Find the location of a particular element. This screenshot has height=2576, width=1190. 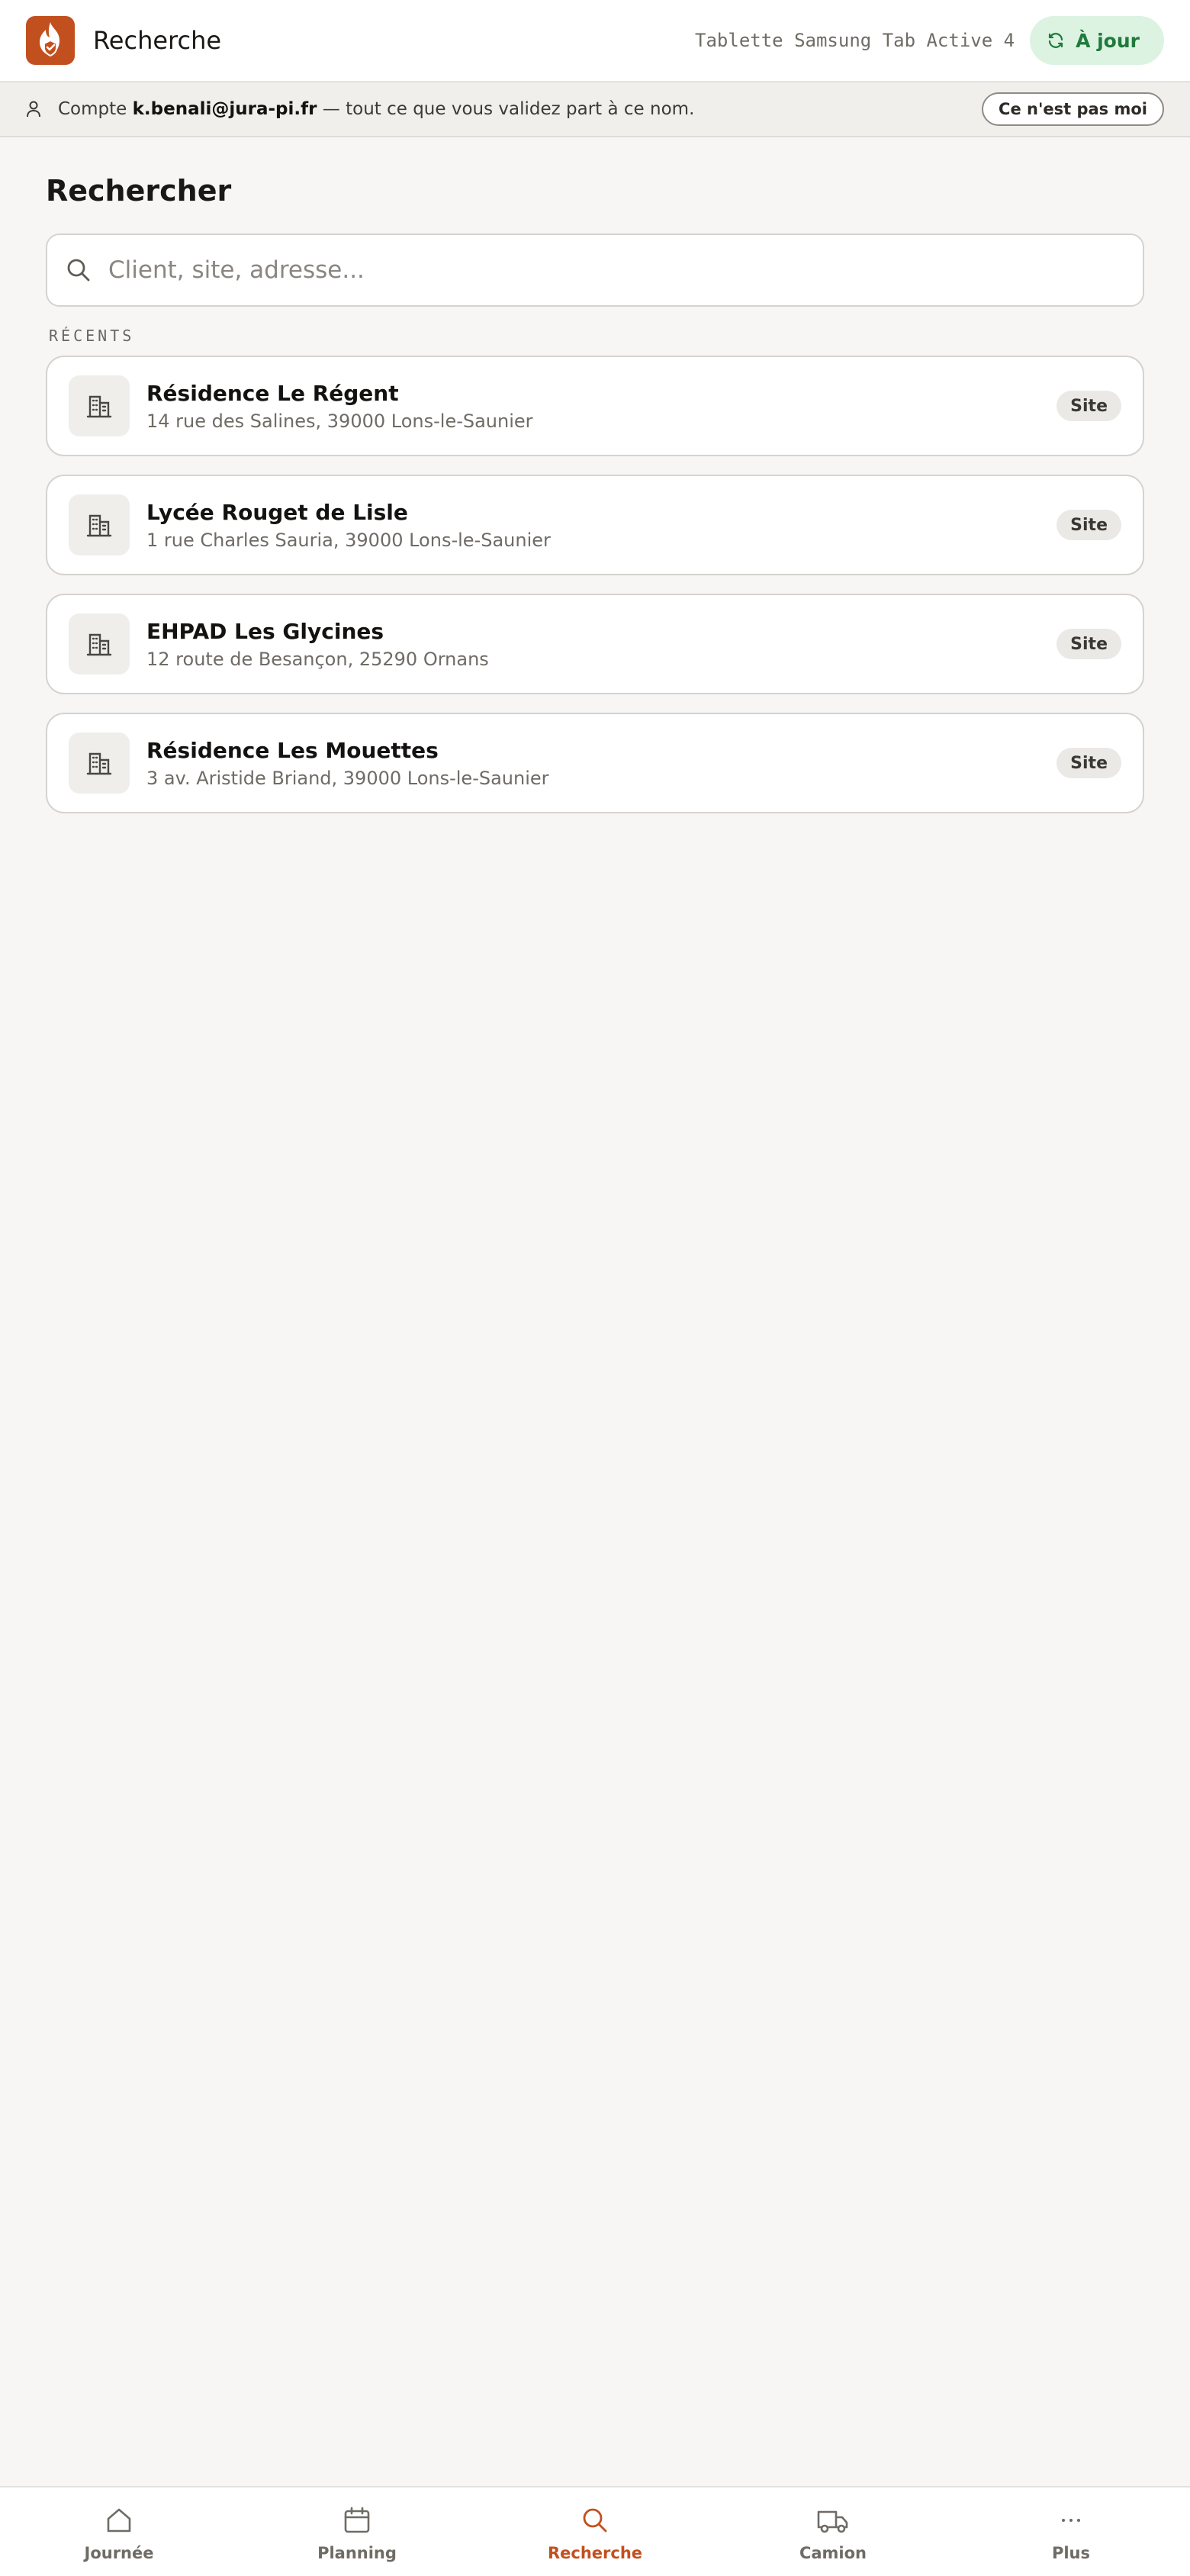

flame-shield-icon is located at coordinates (50, 39).